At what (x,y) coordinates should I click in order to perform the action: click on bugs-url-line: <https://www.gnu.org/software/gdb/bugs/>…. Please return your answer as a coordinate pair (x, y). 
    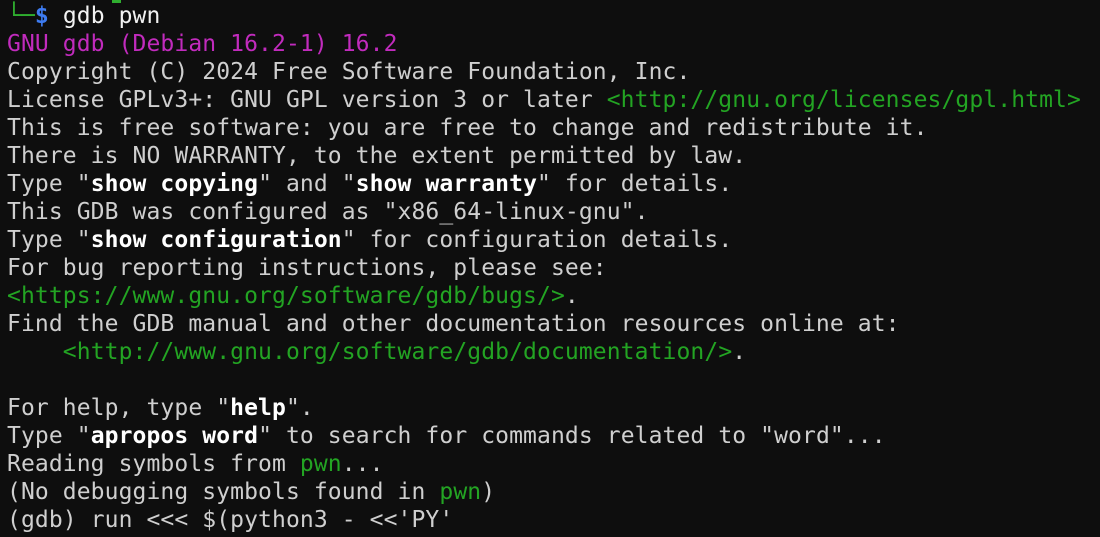
    Looking at the image, I should click on (553, 296).